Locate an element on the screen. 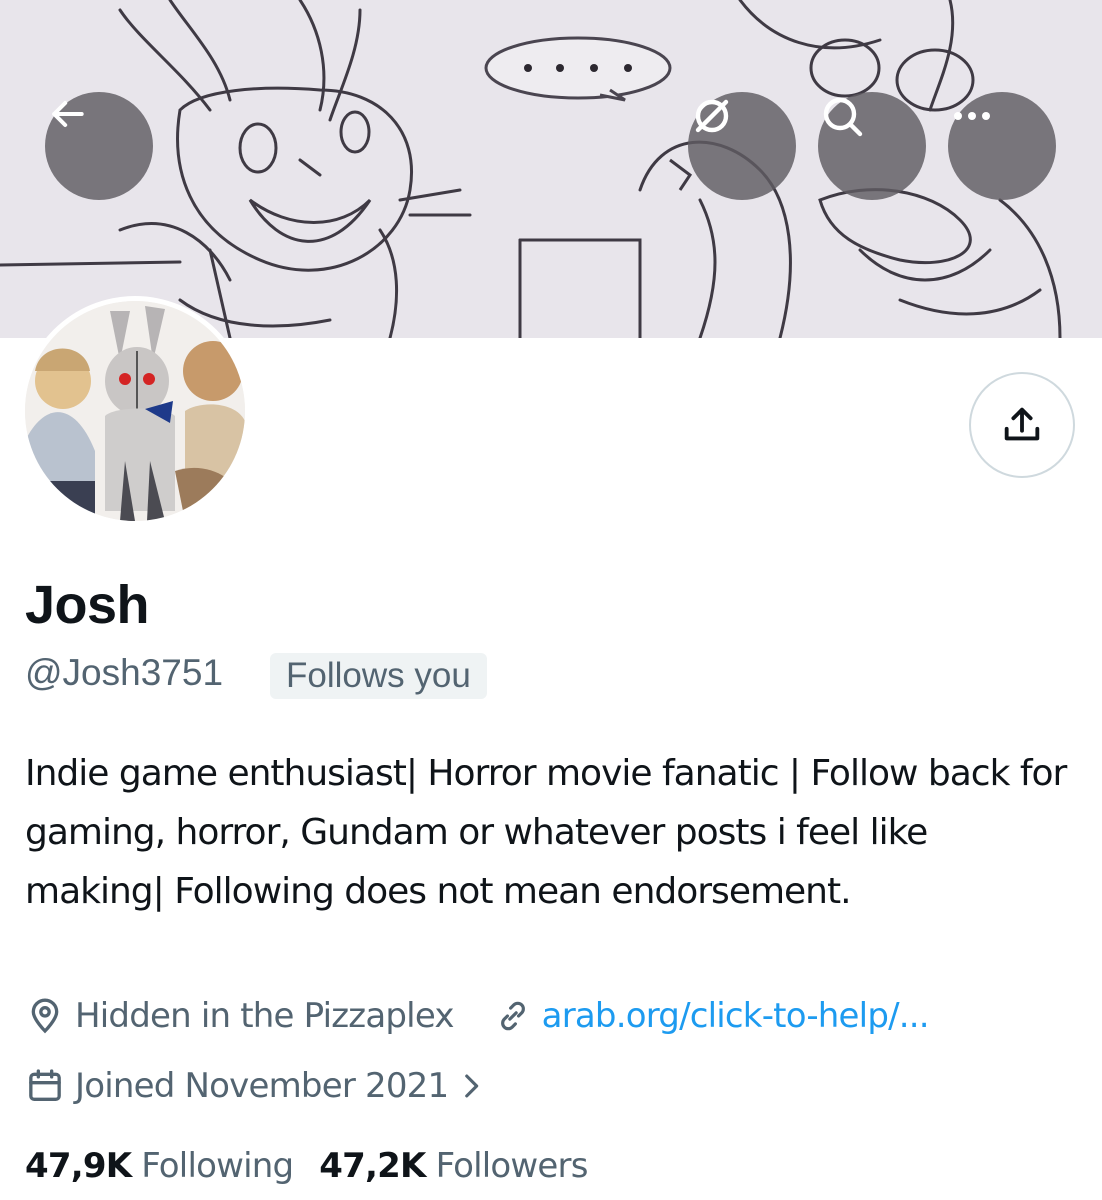 Image resolution: width=1102 pixels, height=1200 pixels. joined-date: Joined November 2021 is located at coordinates (261, 1086).